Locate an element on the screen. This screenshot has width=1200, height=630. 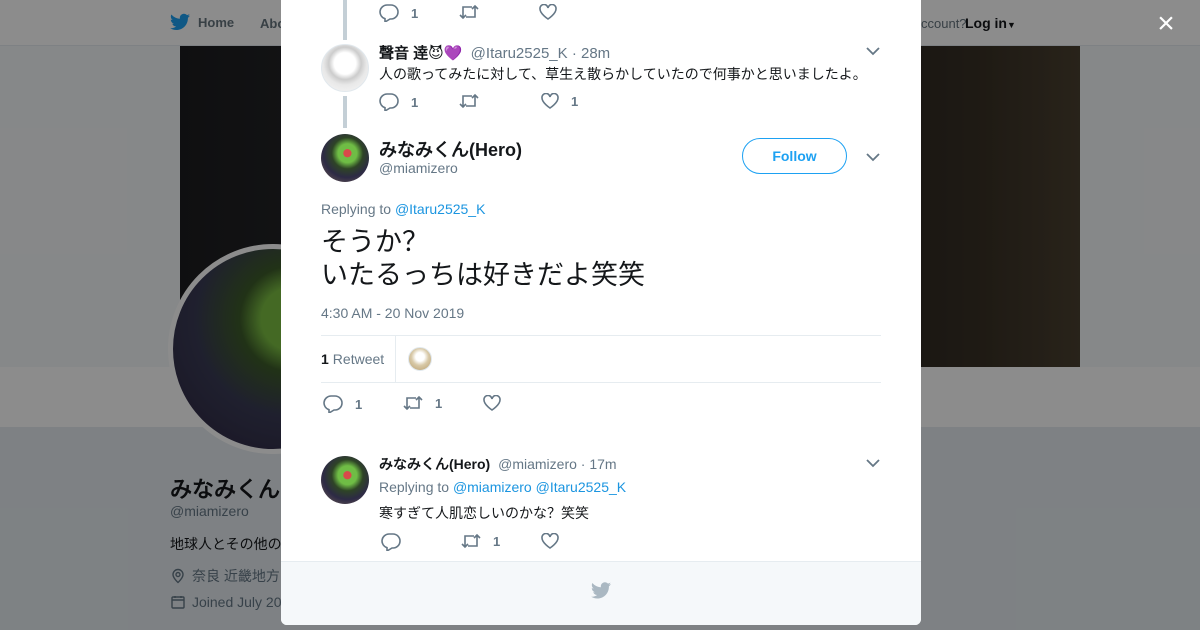
author-name: 聲音 逹 is located at coordinates (403, 53).